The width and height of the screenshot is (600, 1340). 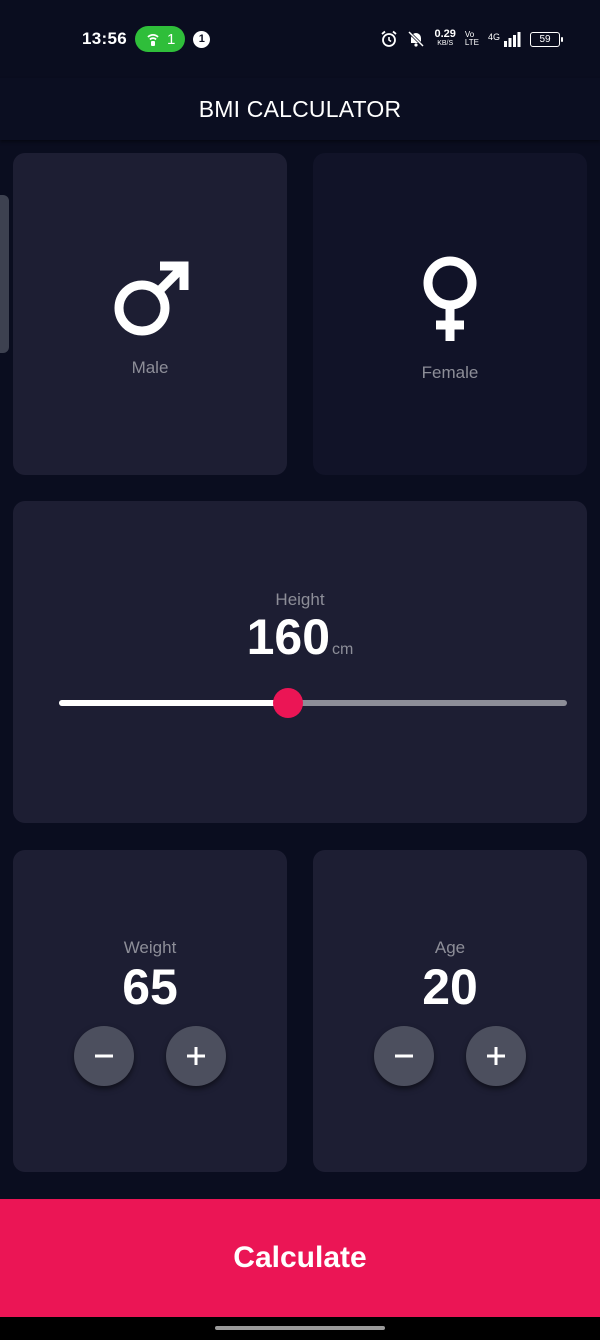 What do you see at coordinates (445, 43) in the screenshot?
I see `net-speed-unit: KB/S` at bounding box center [445, 43].